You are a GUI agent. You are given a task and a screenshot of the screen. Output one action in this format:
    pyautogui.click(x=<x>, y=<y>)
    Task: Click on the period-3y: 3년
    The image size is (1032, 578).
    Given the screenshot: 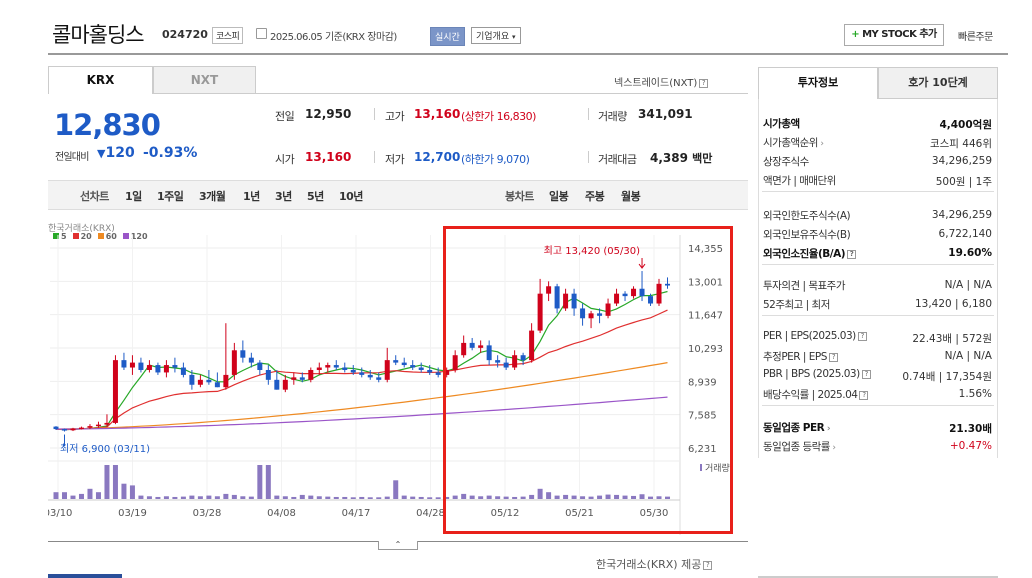 What is the action you would take?
    pyautogui.click(x=283, y=196)
    